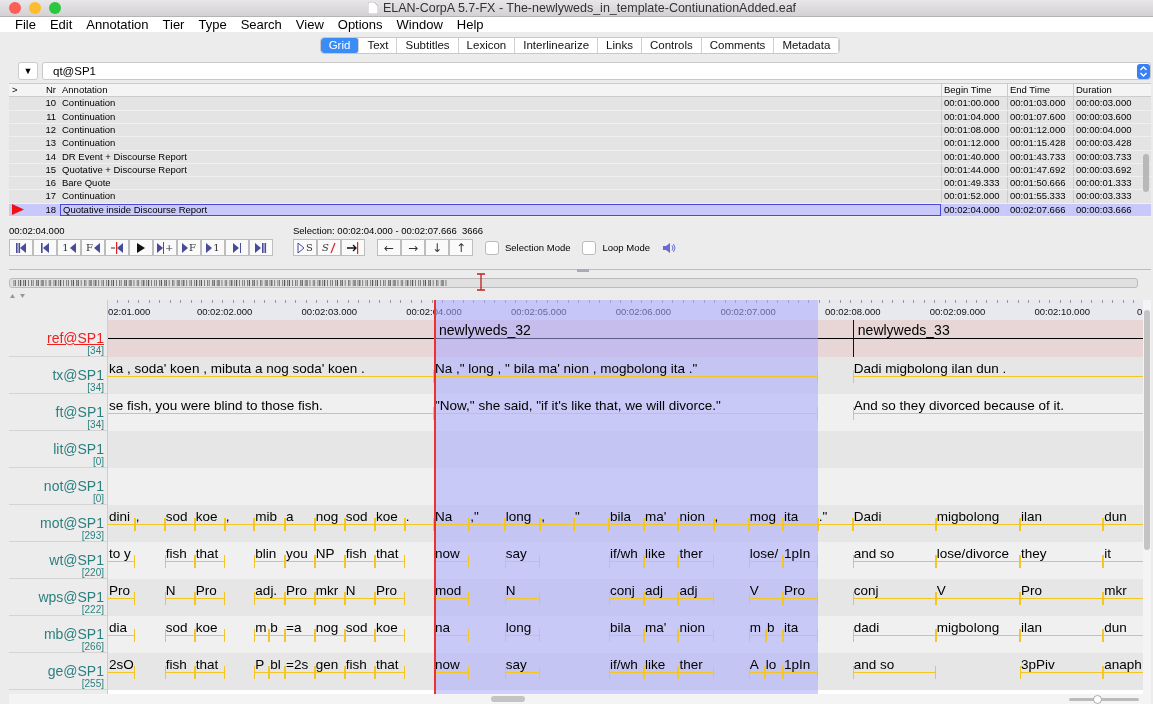 This screenshot has height=704, width=1153. Describe the element at coordinates (1146, 173) in the screenshot. I see `scrollbar` at that location.